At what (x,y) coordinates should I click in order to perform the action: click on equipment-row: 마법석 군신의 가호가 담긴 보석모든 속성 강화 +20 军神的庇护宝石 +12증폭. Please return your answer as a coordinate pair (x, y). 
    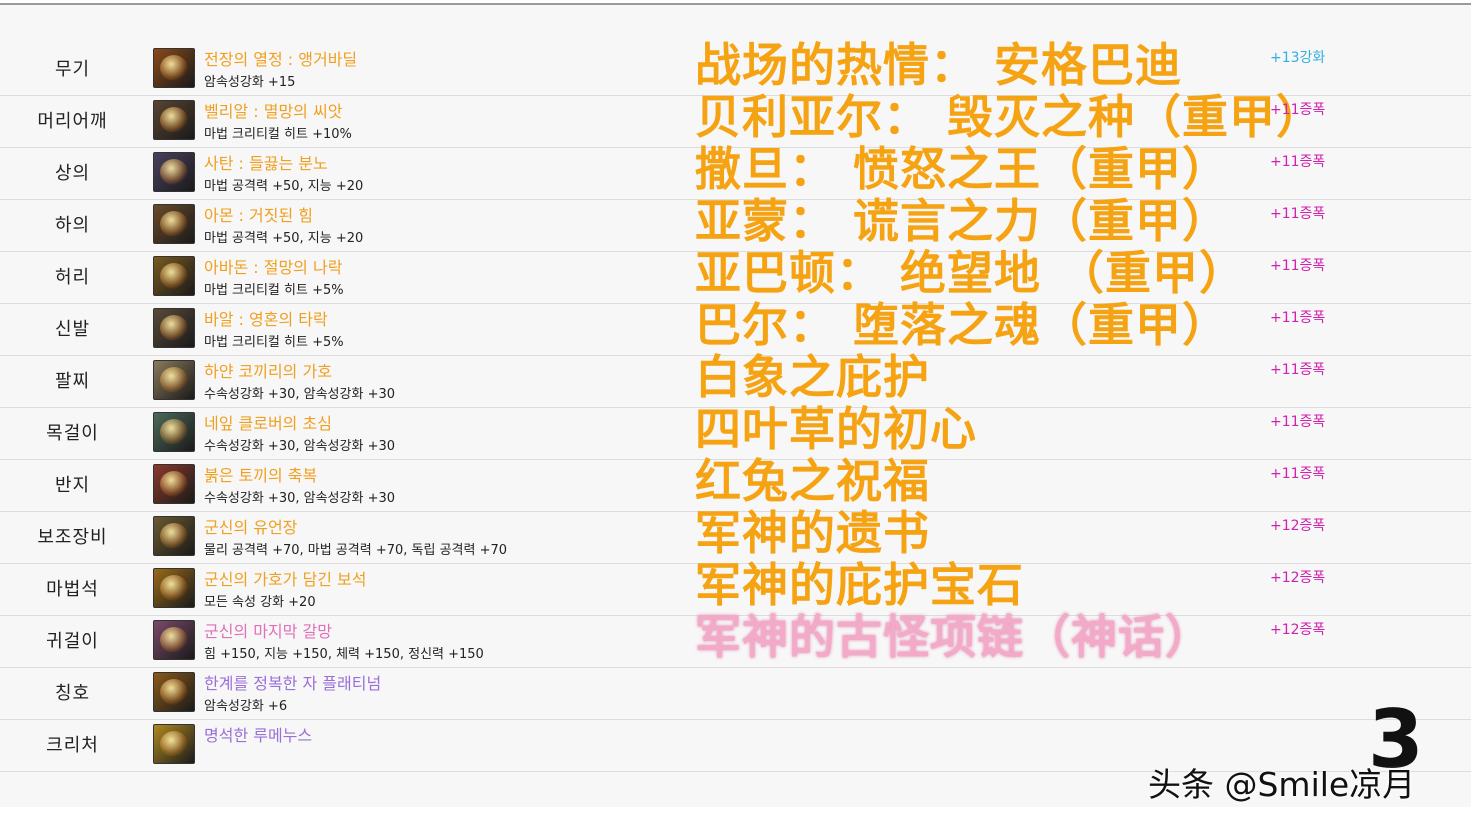
    Looking at the image, I should click on (735, 587).